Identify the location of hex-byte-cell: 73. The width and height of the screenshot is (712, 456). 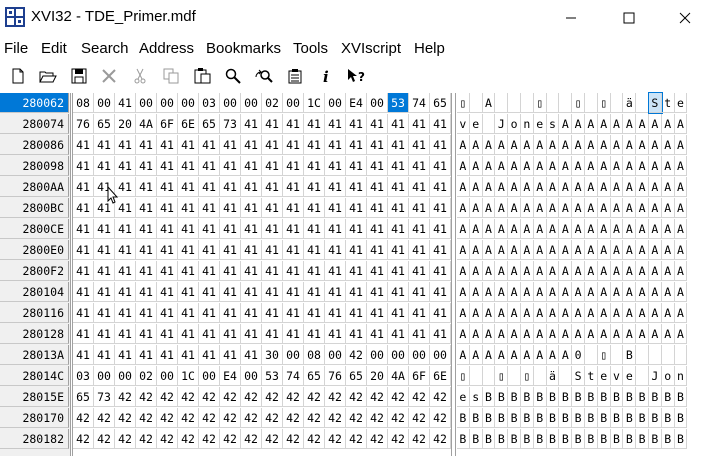
(230, 124).